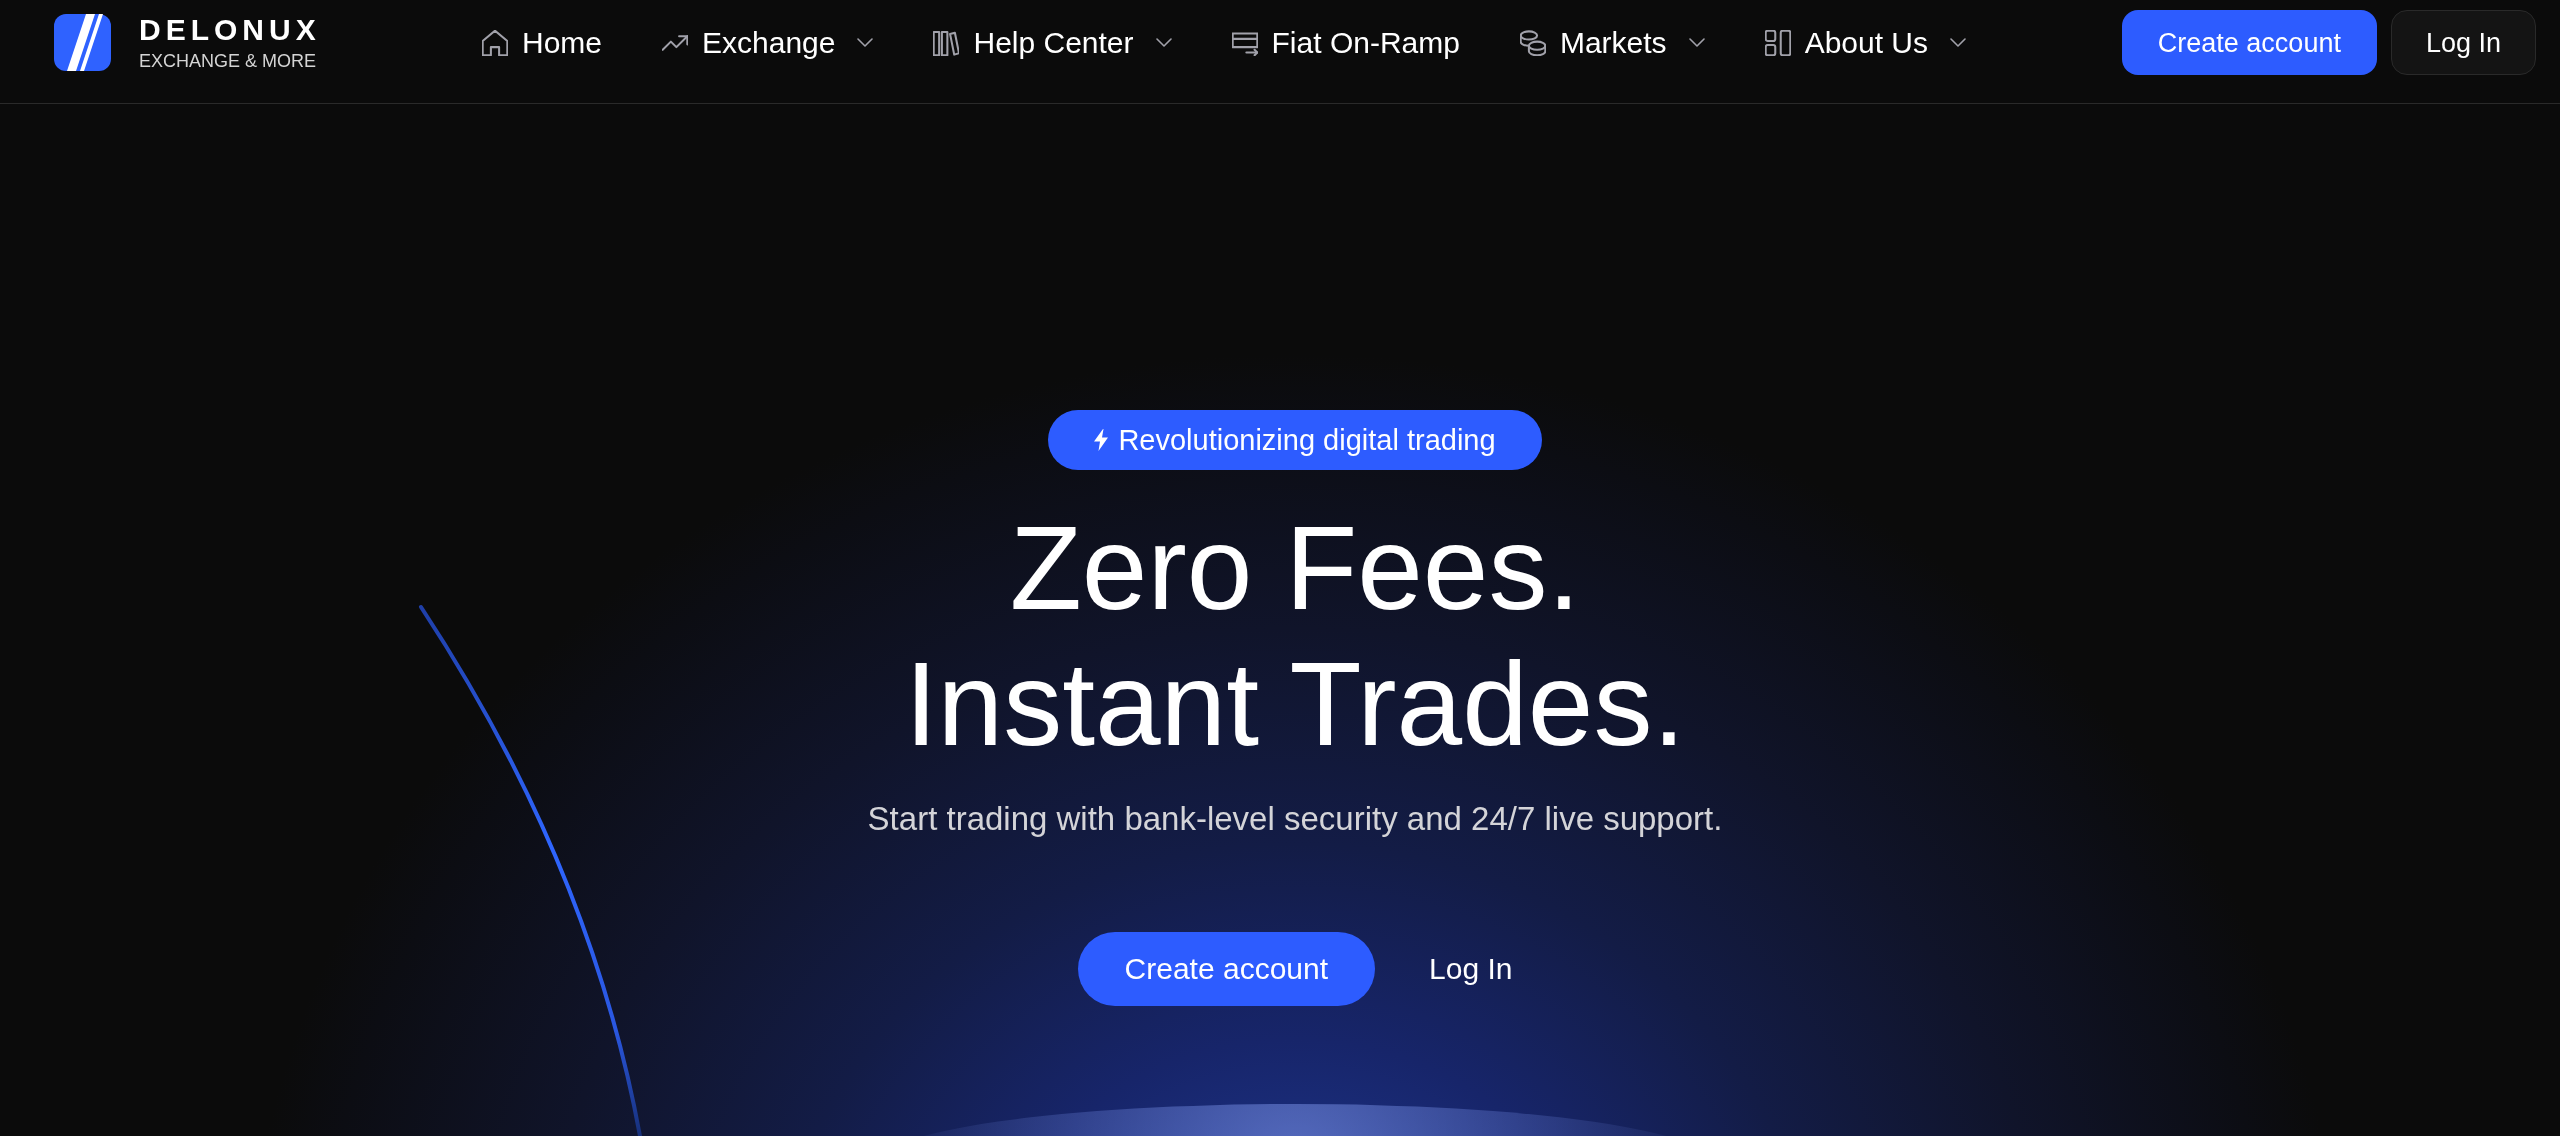  I want to click on nav-link: Markets, so click(1612, 42).